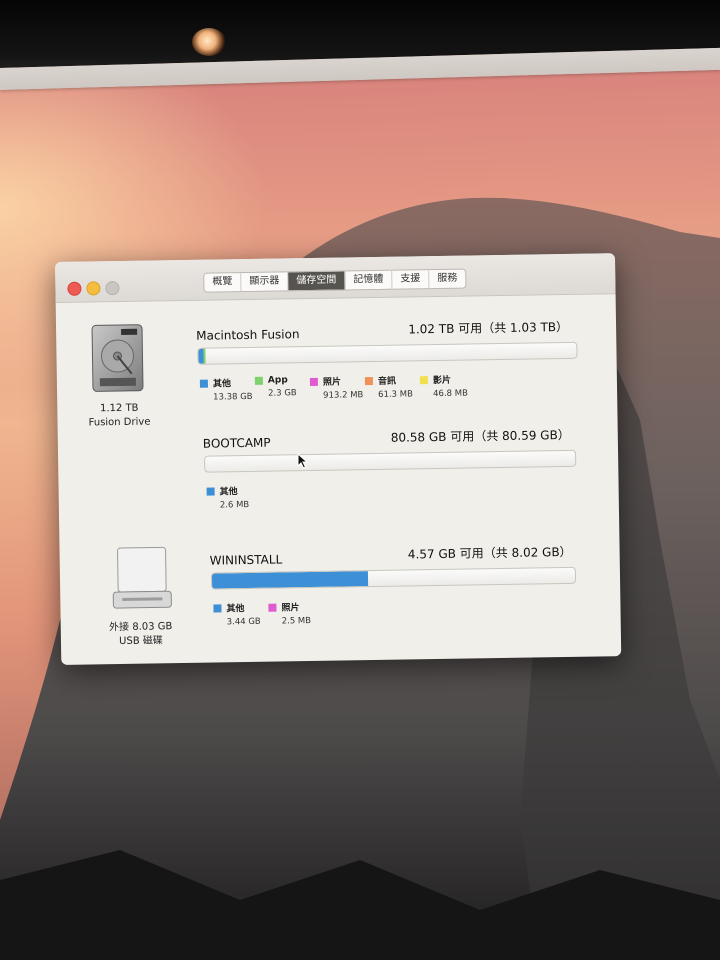 The width and height of the screenshot is (720, 960). What do you see at coordinates (246, 560) in the screenshot?
I see `volume-name-wininstall: WININSTALL` at bounding box center [246, 560].